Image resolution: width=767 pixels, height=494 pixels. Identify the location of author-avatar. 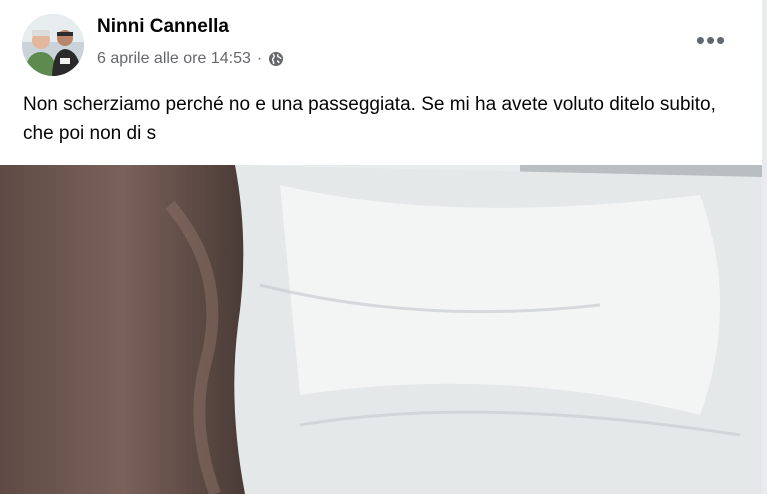
(53, 45).